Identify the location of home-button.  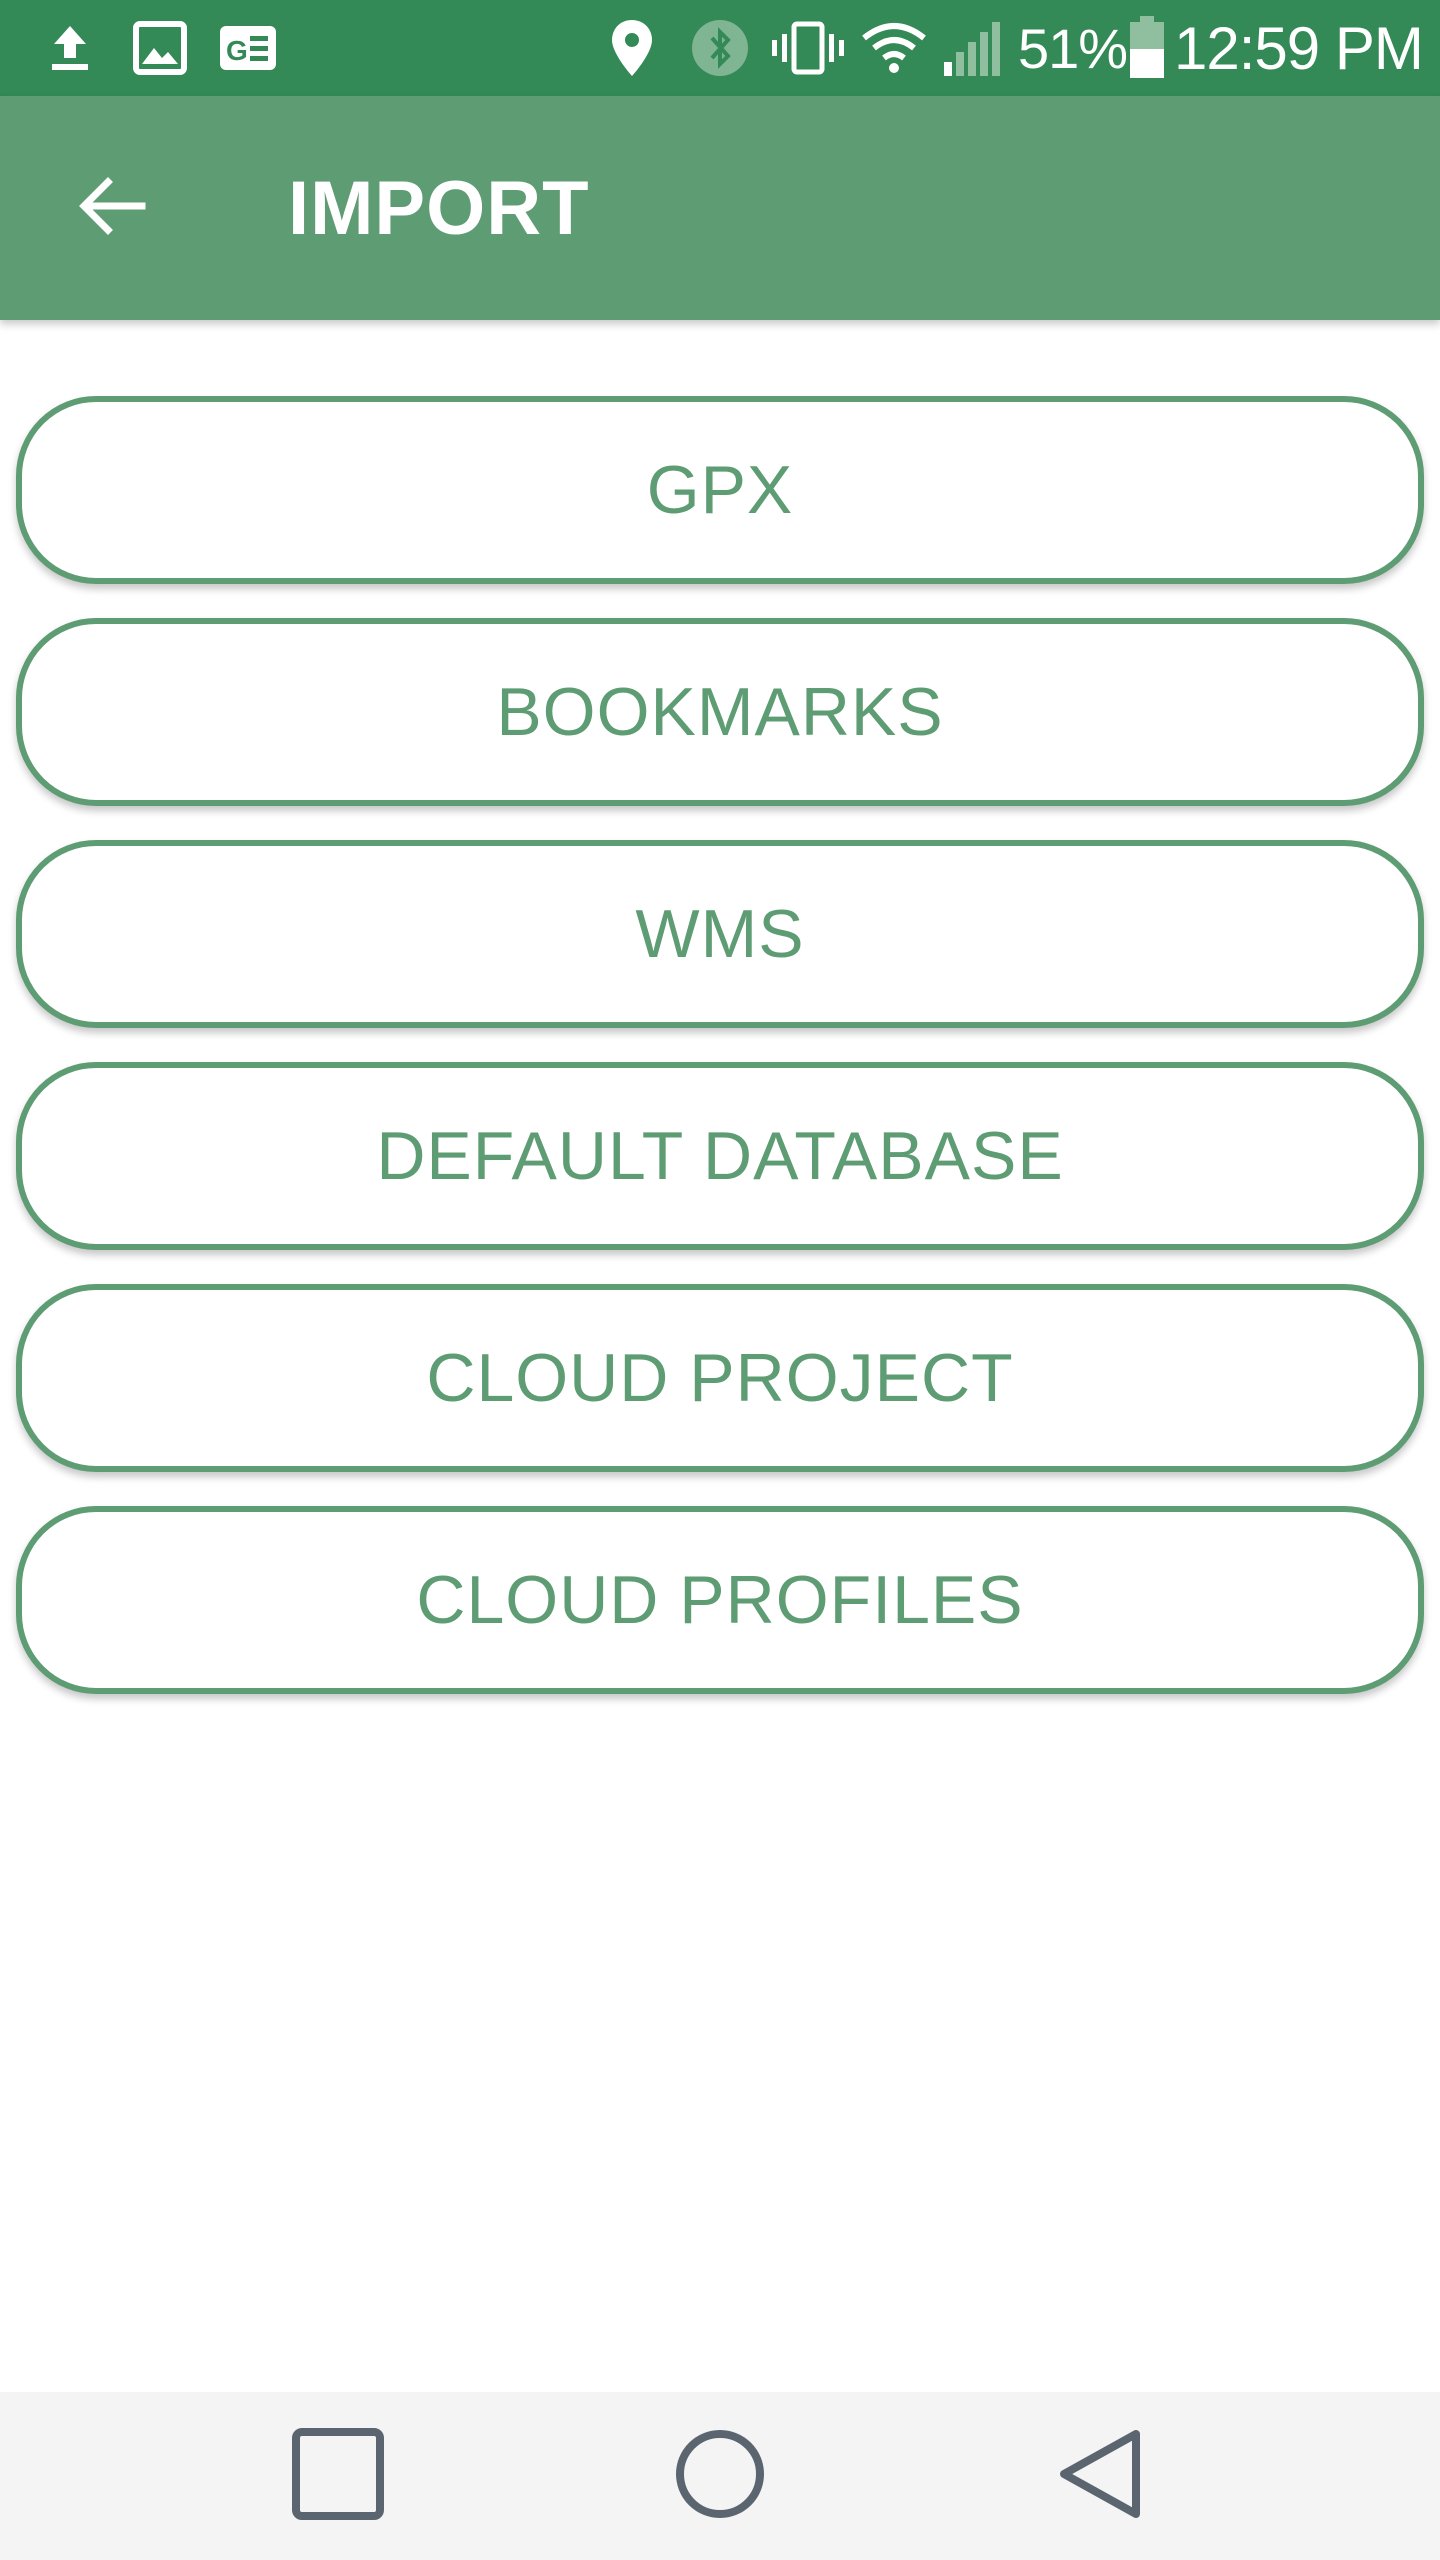
(720, 2476).